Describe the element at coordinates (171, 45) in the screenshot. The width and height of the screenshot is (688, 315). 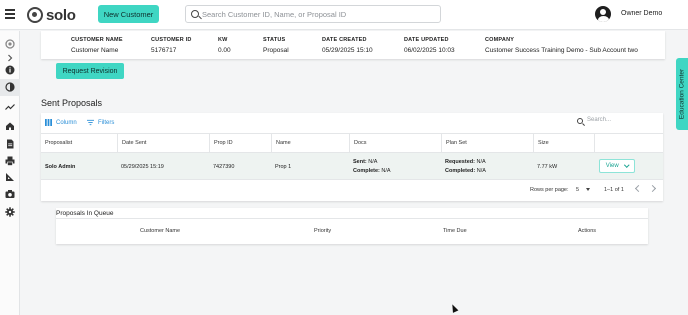
I see `customer-id-column: CUSTOMER ID 5176717` at that location.